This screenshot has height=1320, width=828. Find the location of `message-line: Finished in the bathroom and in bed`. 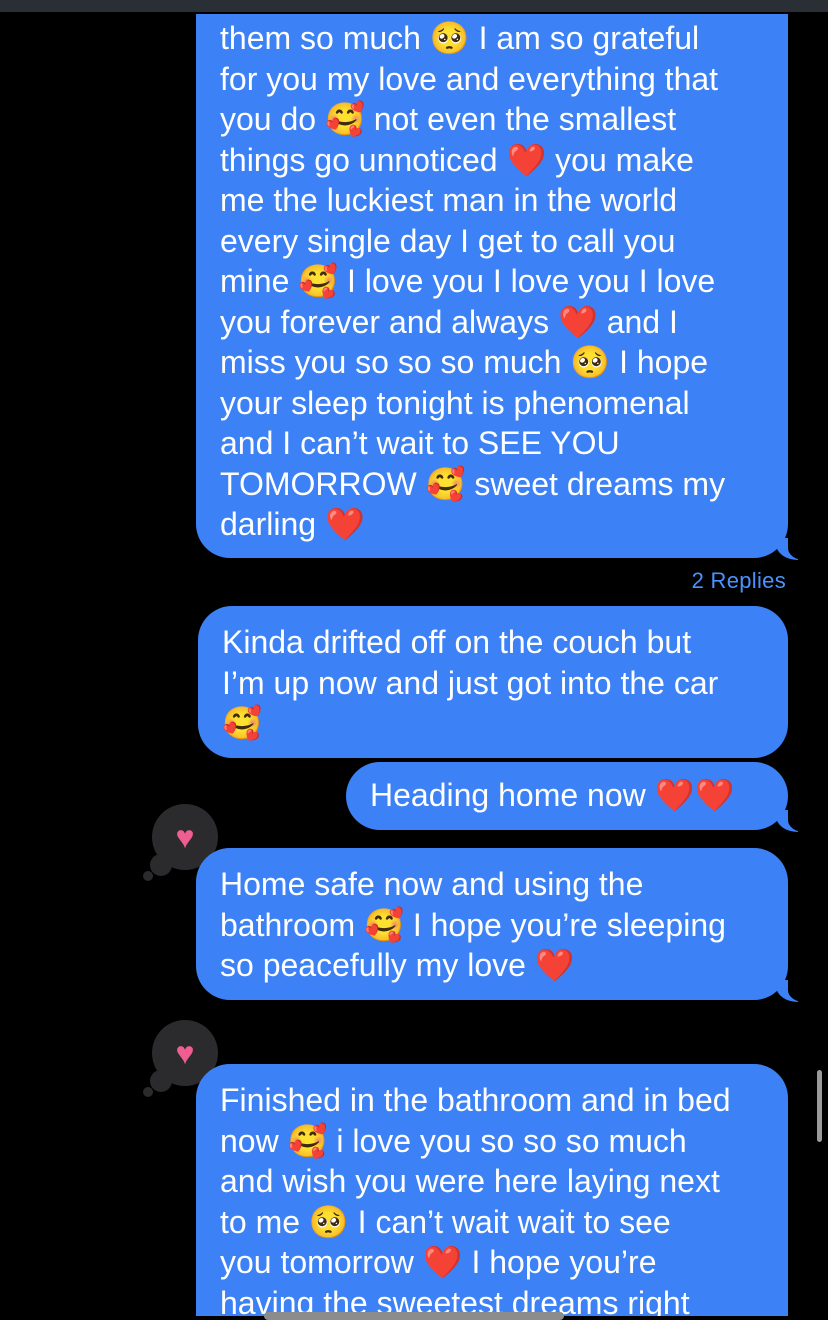

message-line: Finished in the bathroom and in bed is located at coordinates (475, 1100).